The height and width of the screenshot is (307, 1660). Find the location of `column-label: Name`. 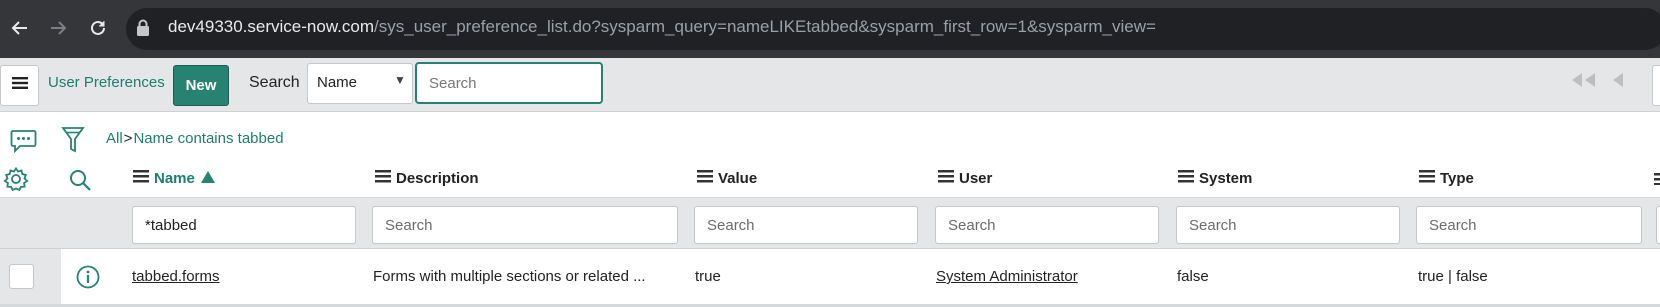

column-label: Name is located at coordinates (174, 178).